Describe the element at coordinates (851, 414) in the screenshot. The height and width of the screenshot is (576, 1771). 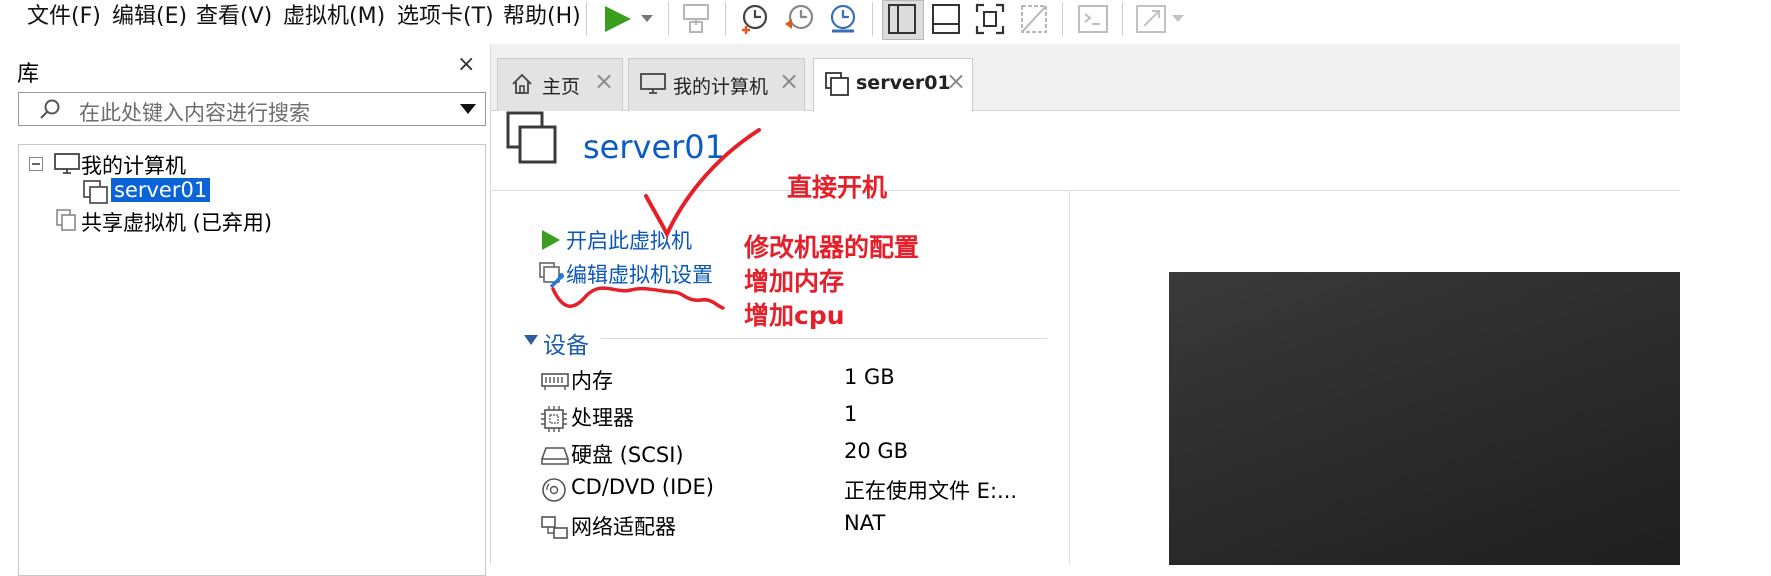
I see `device-cpu-value: 1` at that location.